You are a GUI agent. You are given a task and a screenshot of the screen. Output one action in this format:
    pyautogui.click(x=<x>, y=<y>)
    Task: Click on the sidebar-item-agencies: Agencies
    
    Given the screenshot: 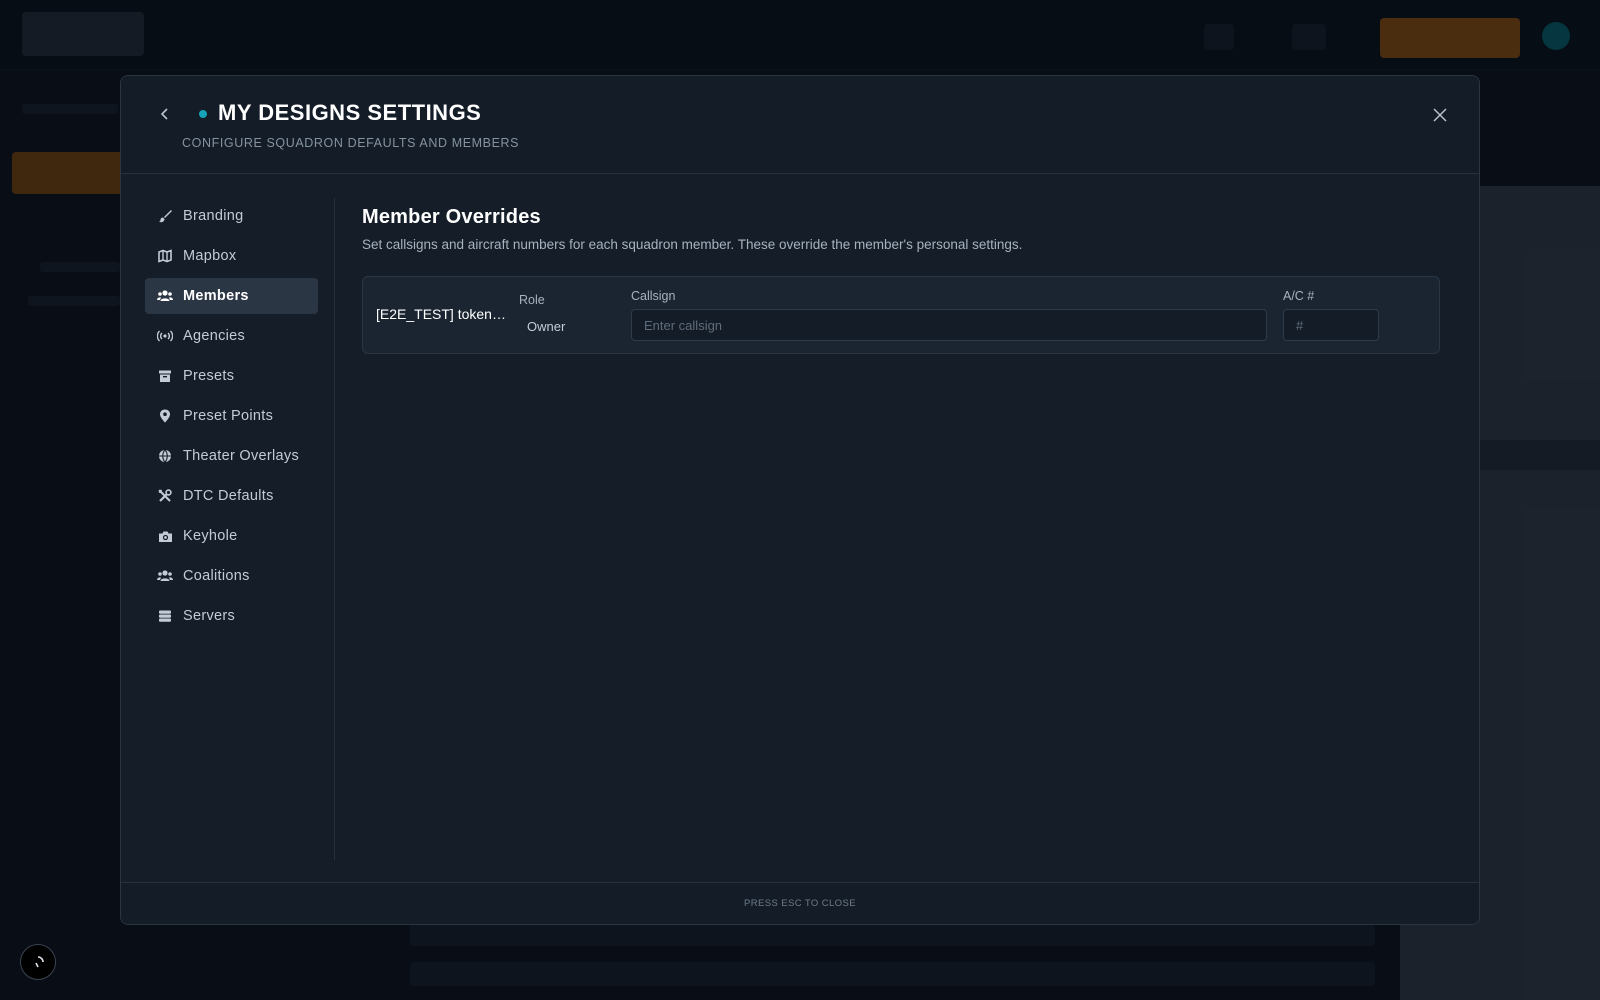 What is the action you would take?
    pyautogui.click(x=231, y=336)
    